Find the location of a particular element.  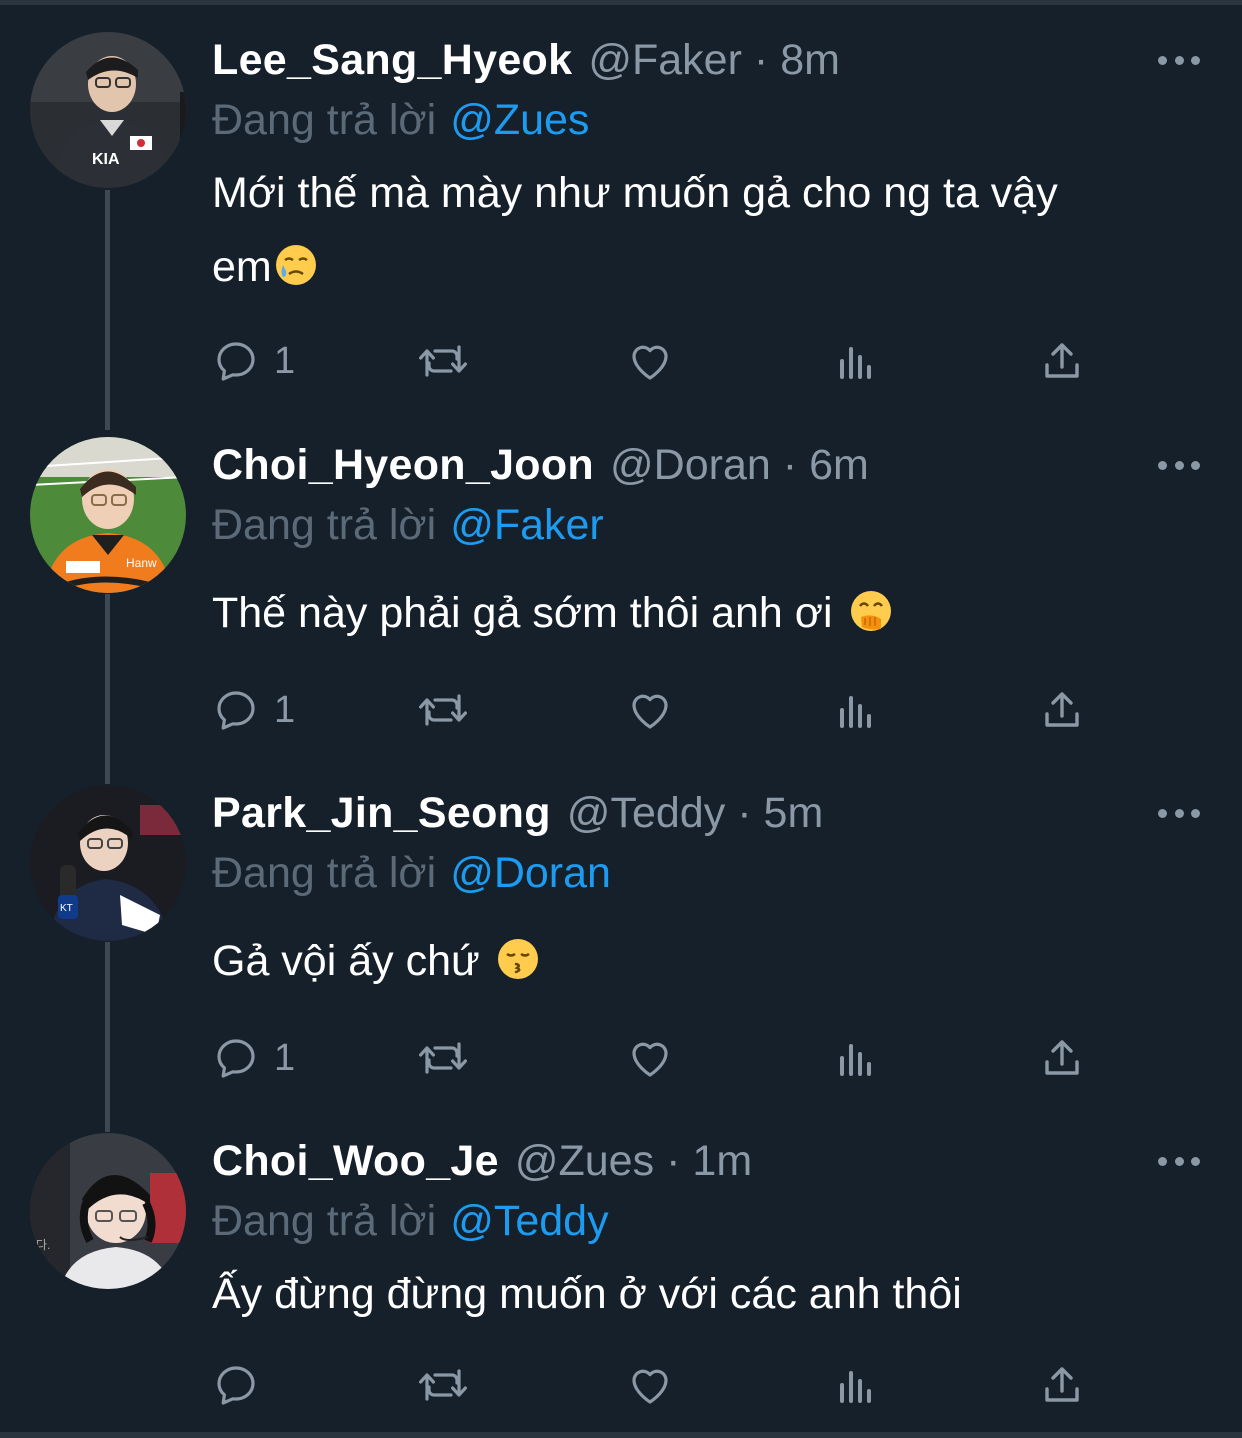

tweet-text: Ấy đừng đừng muốn ở với các anh thôi is located at coordinates (707, 1294).